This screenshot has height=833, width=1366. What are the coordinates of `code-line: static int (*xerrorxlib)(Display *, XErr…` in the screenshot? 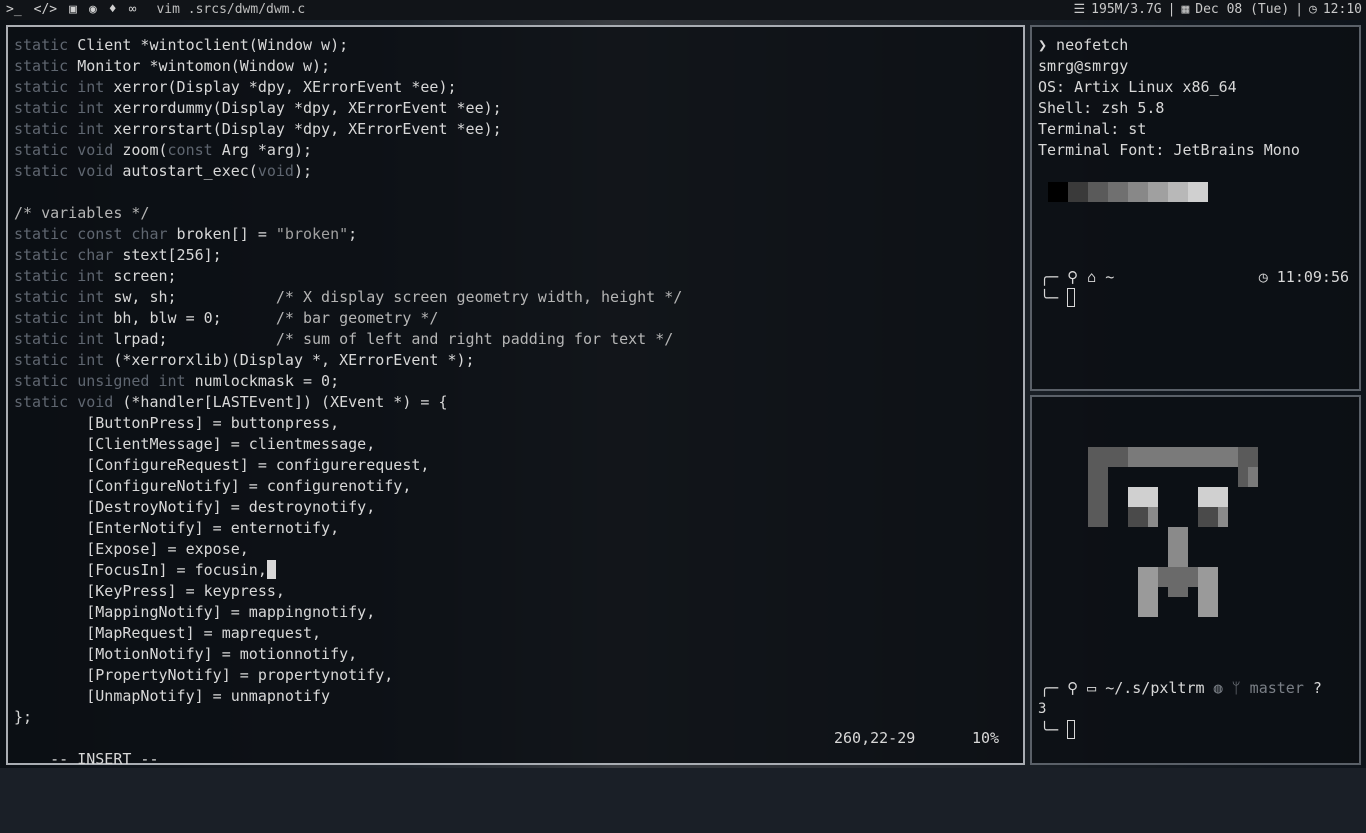 It's located at (348, 360).